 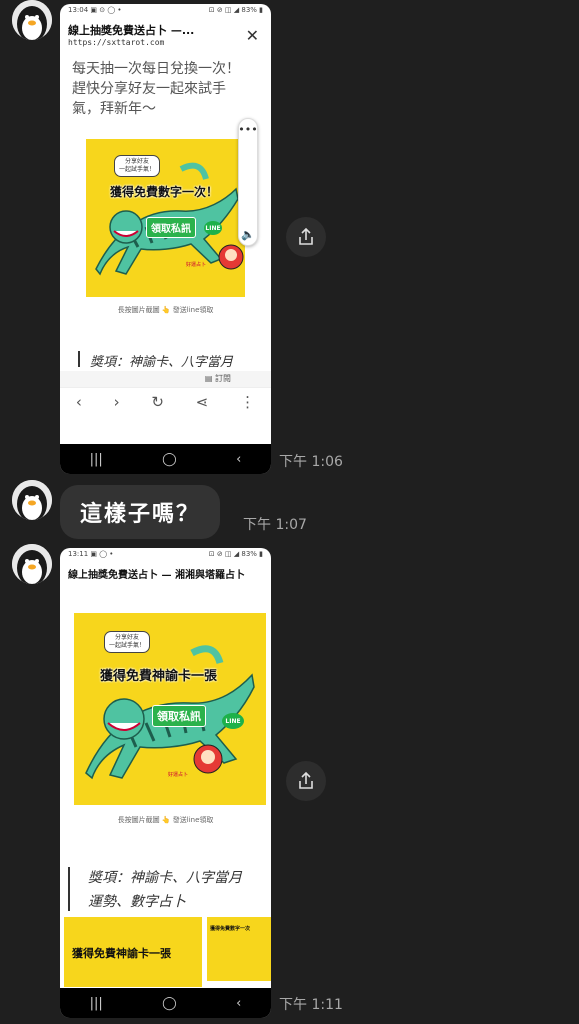 I want to click on poster-headline: 獲得免費數字一次！, so click(x=164, y=192).